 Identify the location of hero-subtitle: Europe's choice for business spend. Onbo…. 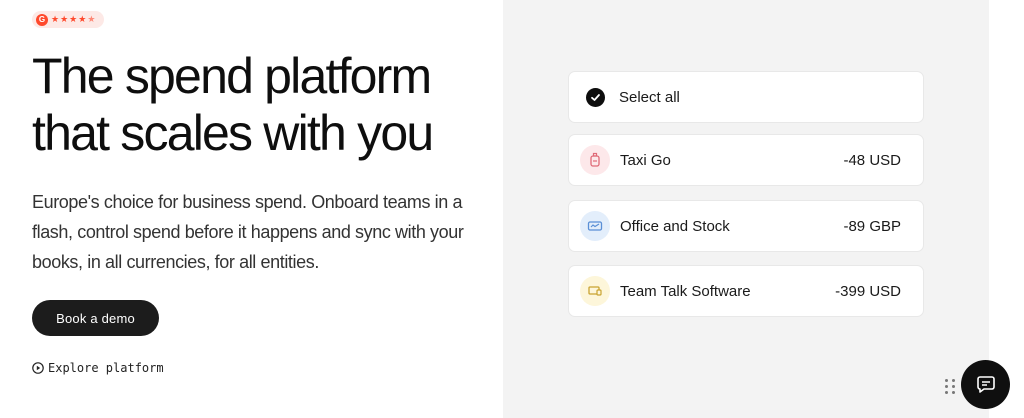
(248, 232).